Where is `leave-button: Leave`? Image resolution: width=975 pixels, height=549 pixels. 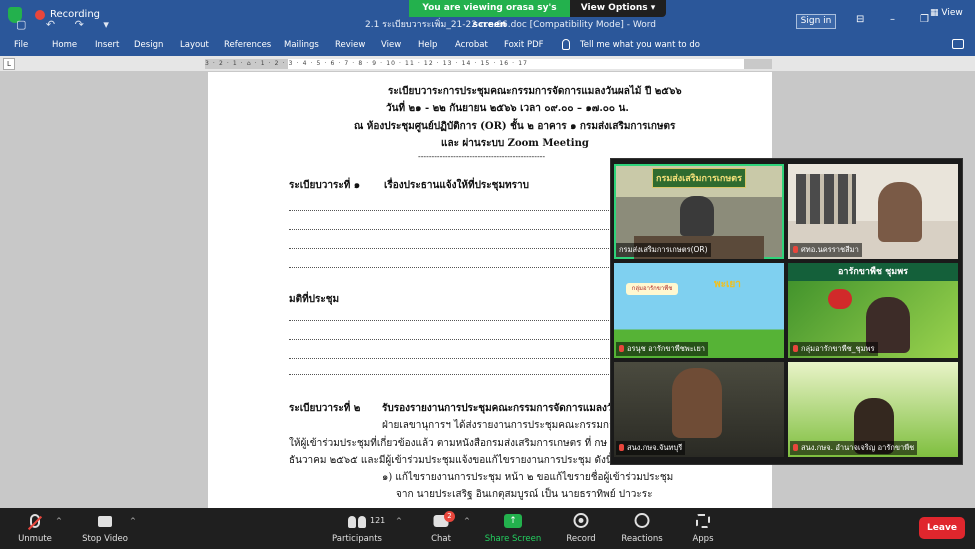 leave-button: Leave is located at coordinates (942, 528).